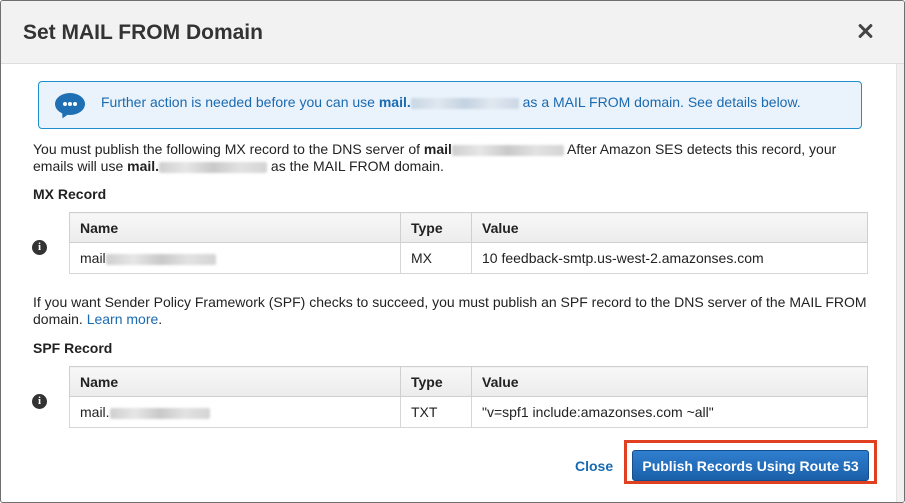 The height and width of the screenshot is (503, 905). Describe the element at coordinates (70, 107) in the screenshot. I see `chat-bubble-icon` at that location.